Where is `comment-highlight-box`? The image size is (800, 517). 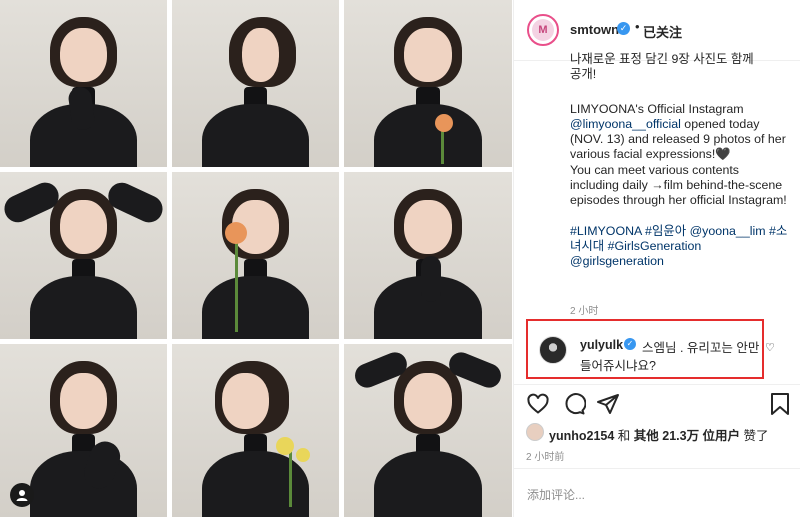 comment-highlight-box is located at coordinates (645, 349).